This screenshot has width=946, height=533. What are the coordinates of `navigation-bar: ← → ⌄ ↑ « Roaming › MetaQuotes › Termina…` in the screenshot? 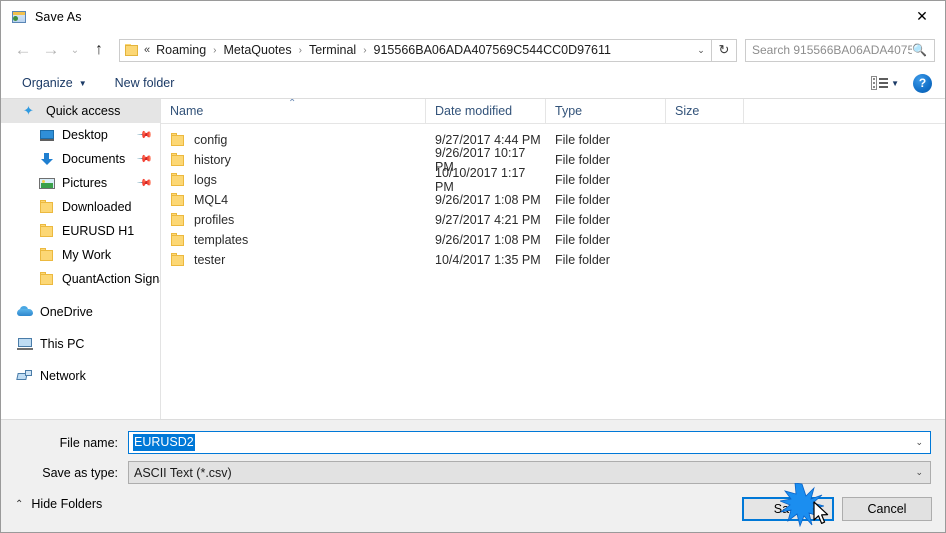 It's located at (473, 50).